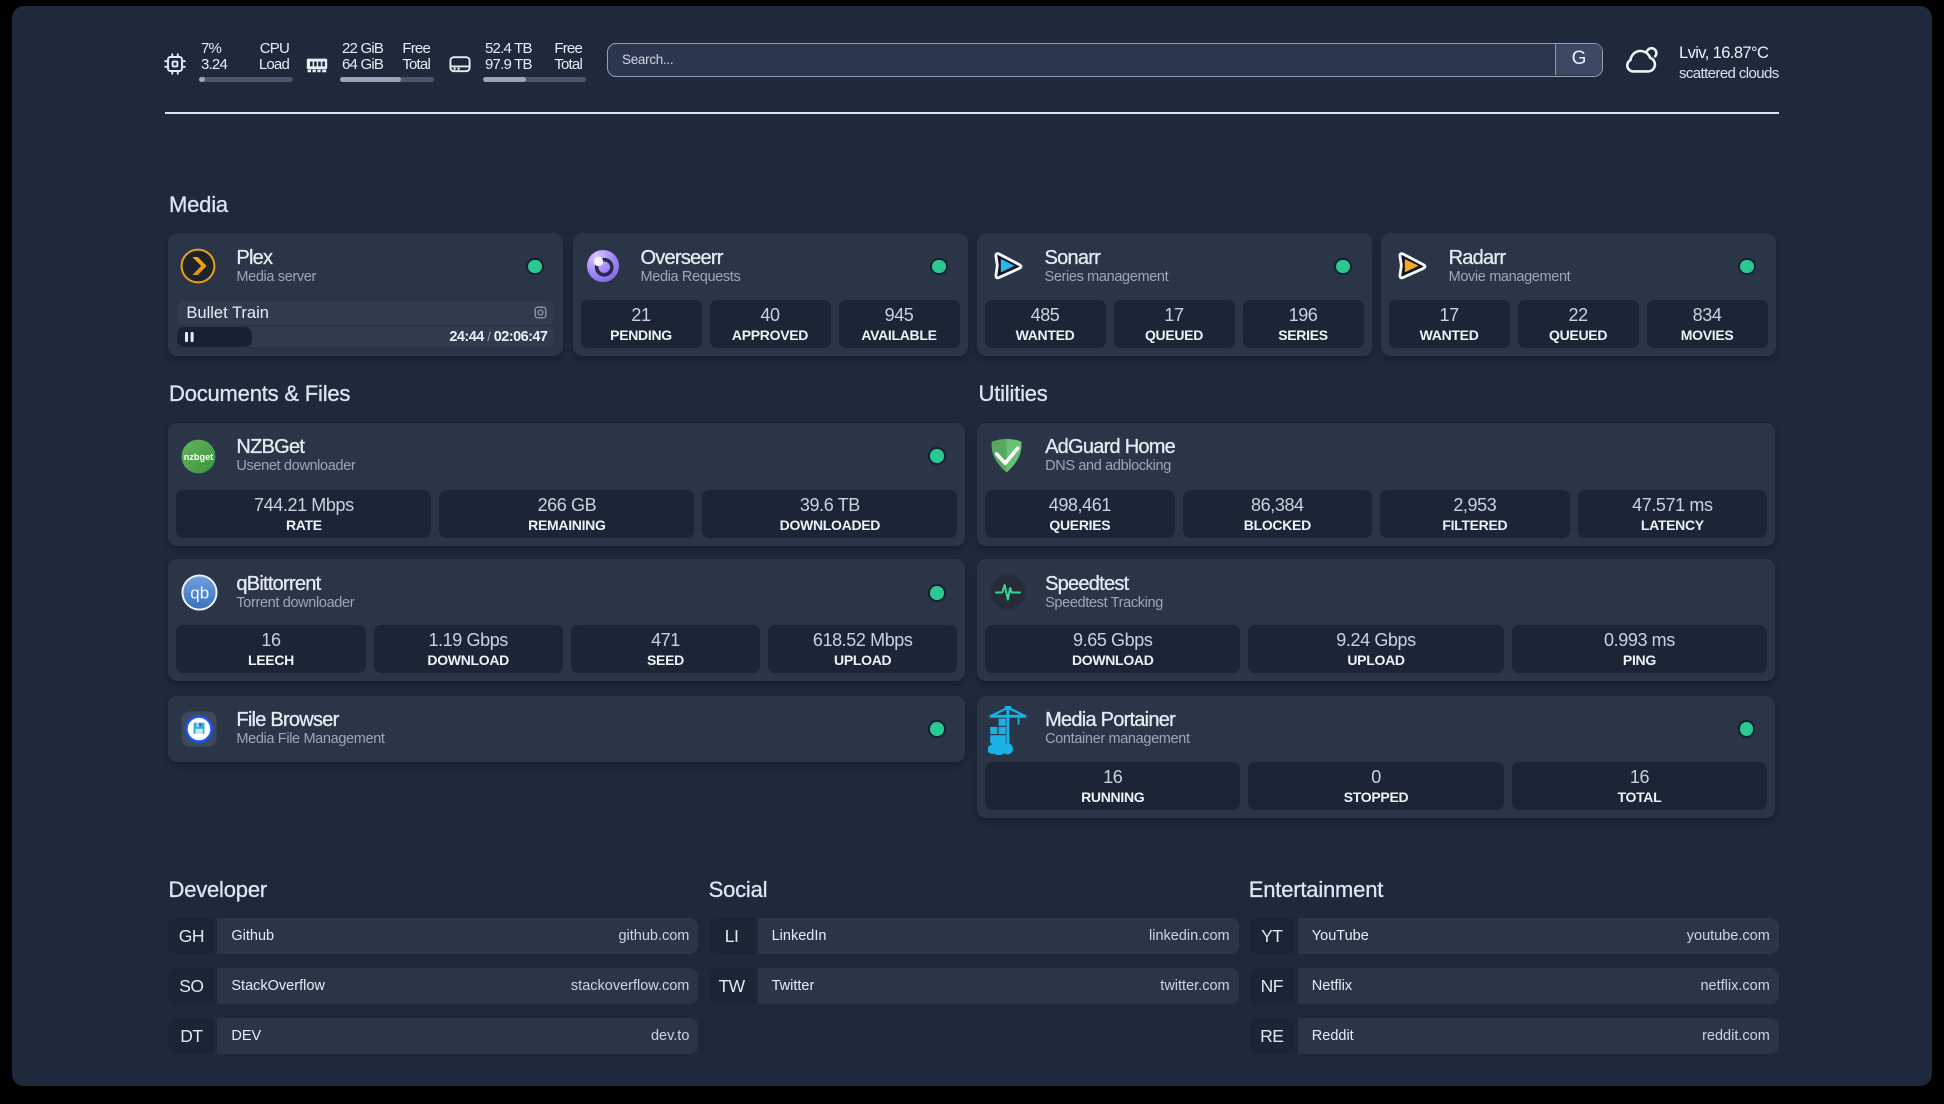  Describe the element at coordinates (198, 456) in the screenshot. I see `svg-text: nzbget` at that location.